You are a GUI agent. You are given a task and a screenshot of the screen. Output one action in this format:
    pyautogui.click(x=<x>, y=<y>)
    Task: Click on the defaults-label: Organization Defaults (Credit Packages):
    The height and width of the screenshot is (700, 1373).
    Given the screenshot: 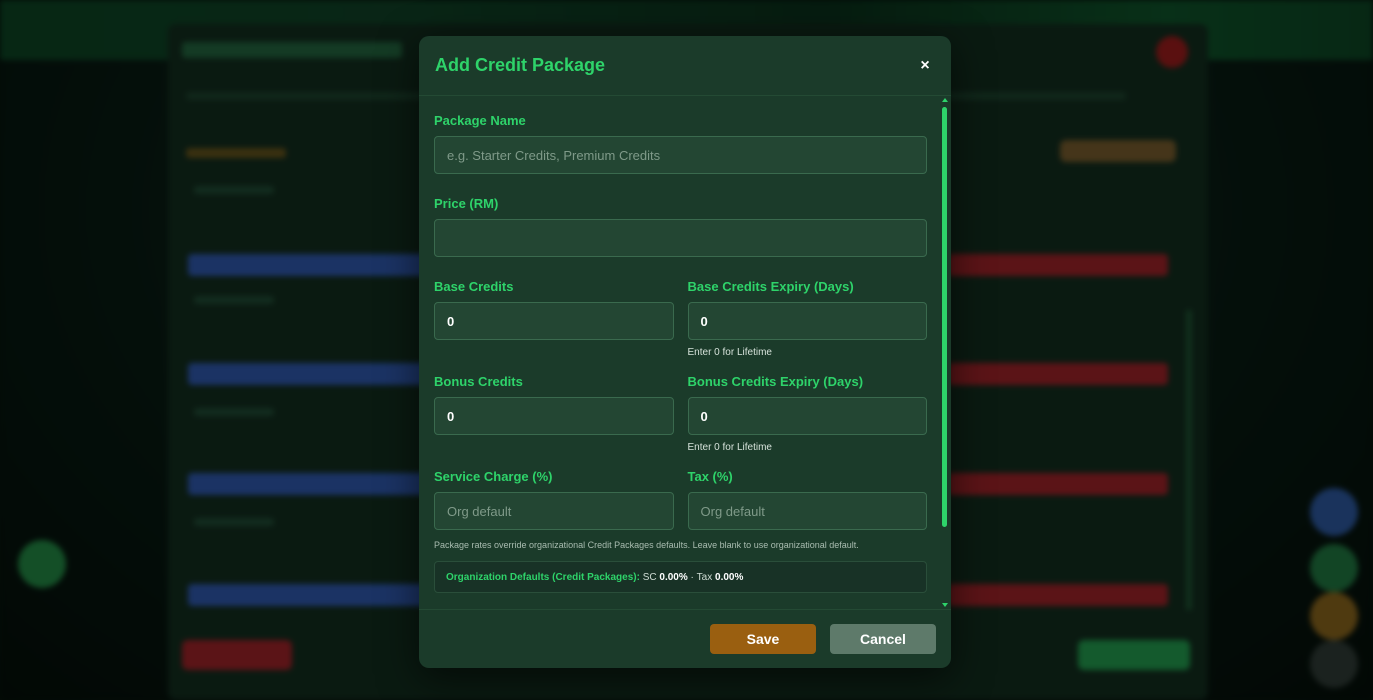 What is the action you would take?
    pyautogui.click(x=543, y=577)
    